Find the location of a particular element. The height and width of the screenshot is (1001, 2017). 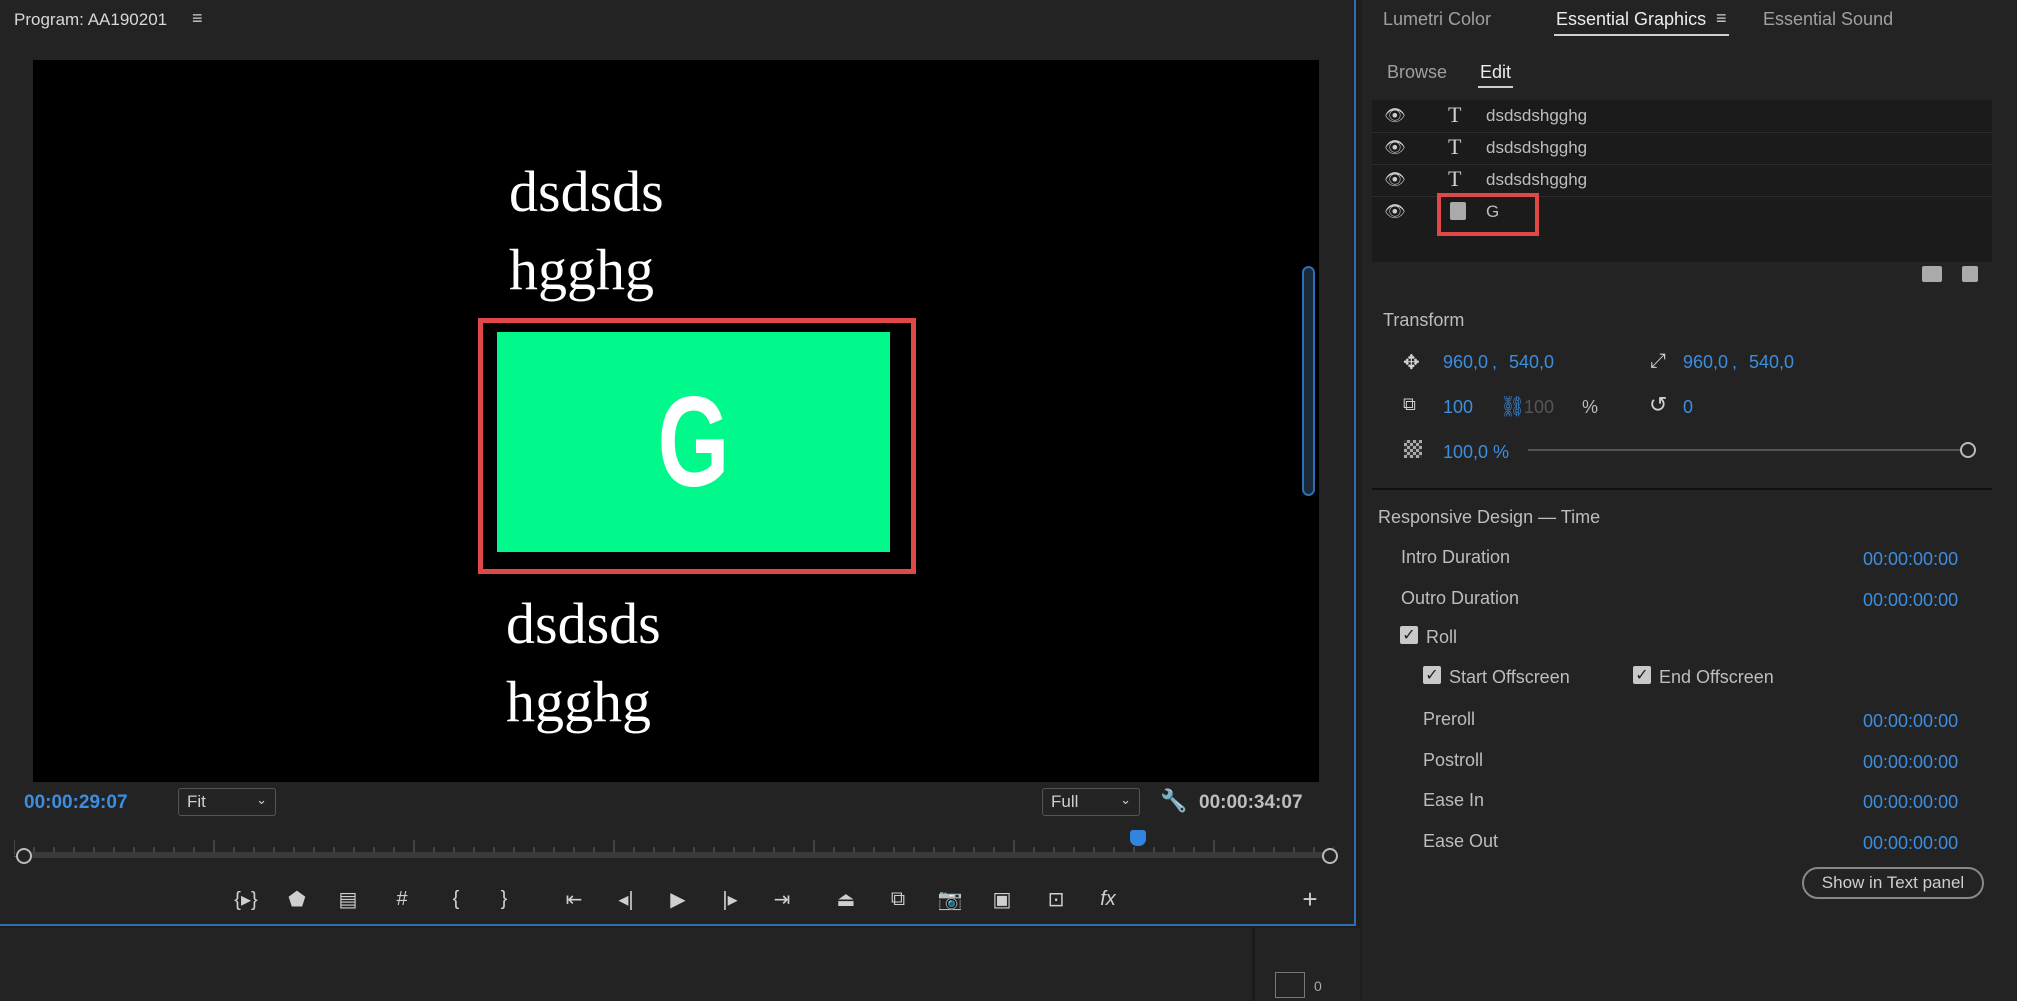

postroll-label: Postroll is located at coordinates (1453, 760).